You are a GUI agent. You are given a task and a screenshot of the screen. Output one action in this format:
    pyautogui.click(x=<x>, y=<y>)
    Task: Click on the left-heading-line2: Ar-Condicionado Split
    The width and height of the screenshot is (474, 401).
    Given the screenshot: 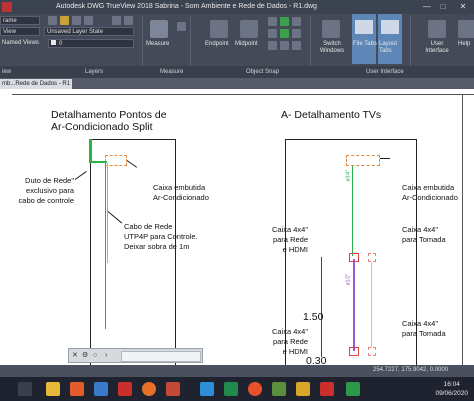 What is the action you would take?
    pyautogui.click(x=102, y=127)
    